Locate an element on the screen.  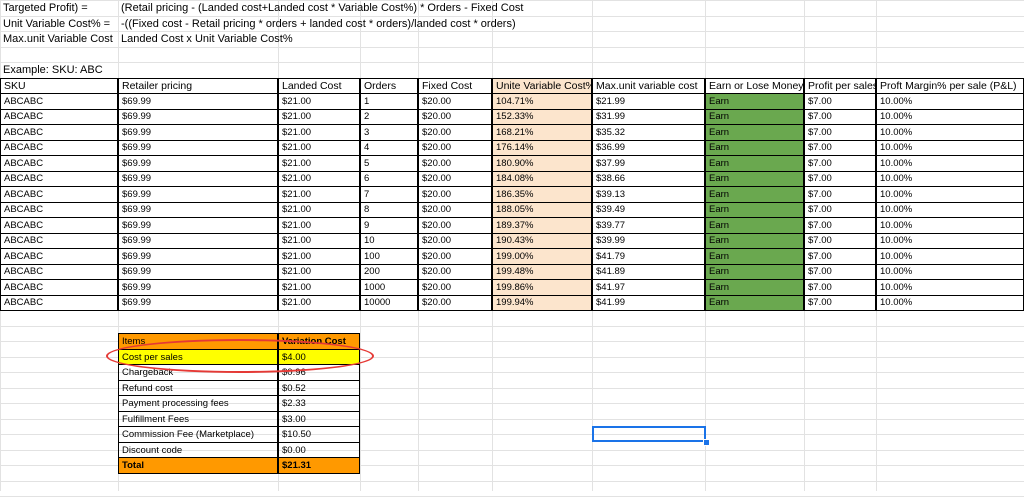
selected-cell is located at coordinates (649, 434).